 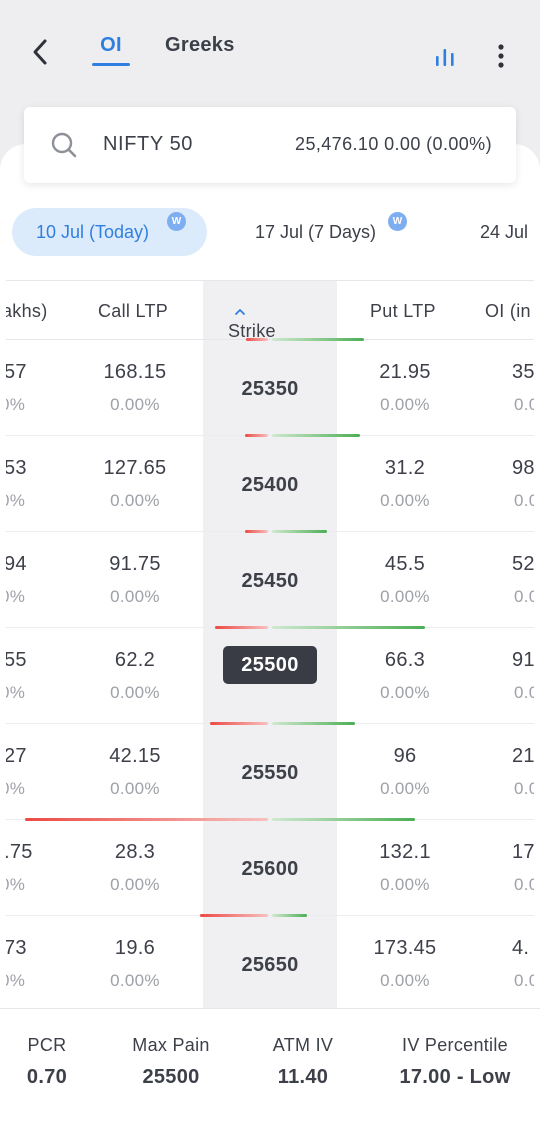 I want to click on column-header-call-ltp: Call LTP, so click(x=133, y=311).